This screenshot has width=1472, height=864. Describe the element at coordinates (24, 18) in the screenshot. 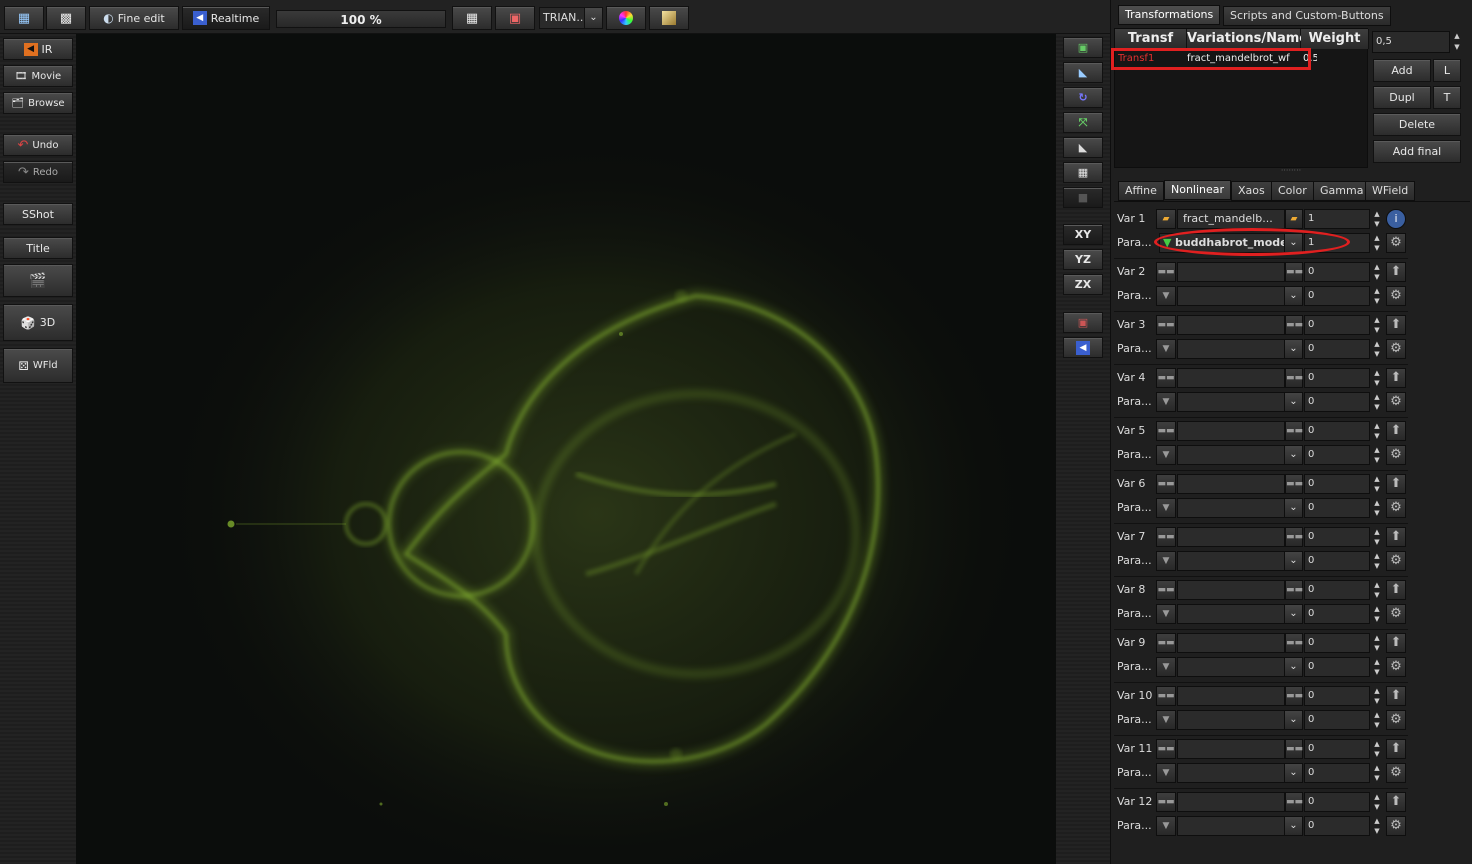

I see `grid-view-button: ▦` at that location.